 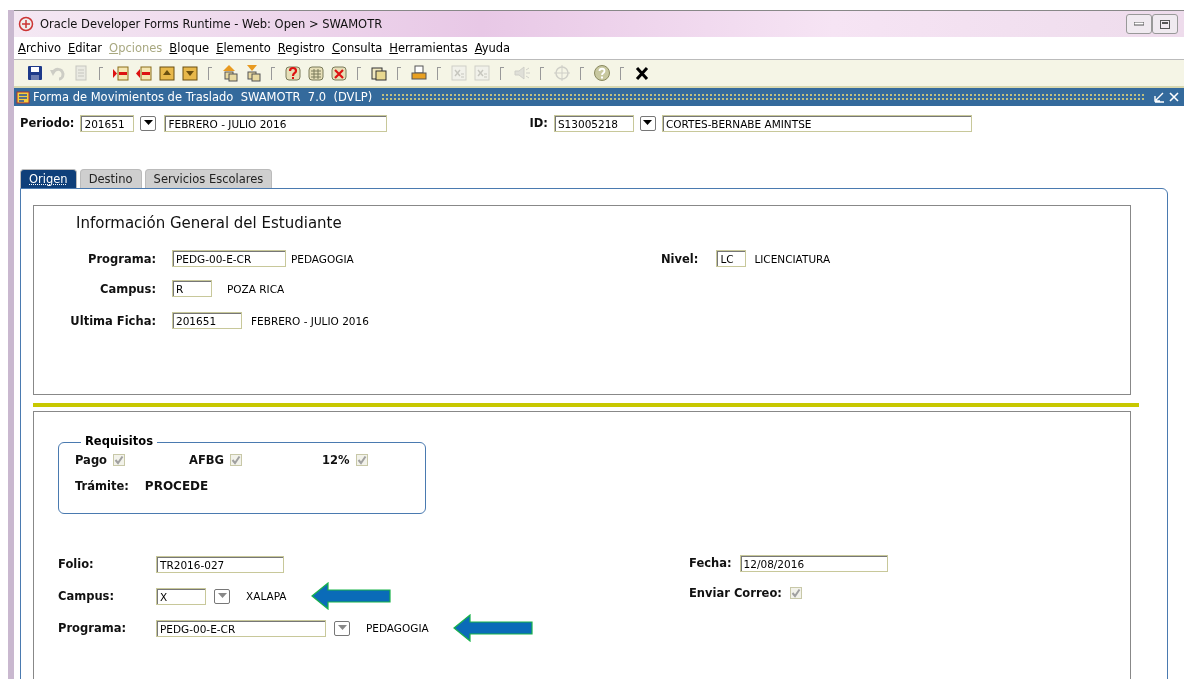 What do you see at coordinates (642, 73) in the screenshot?
I see `close-icon` at bounding box center [642, 73].